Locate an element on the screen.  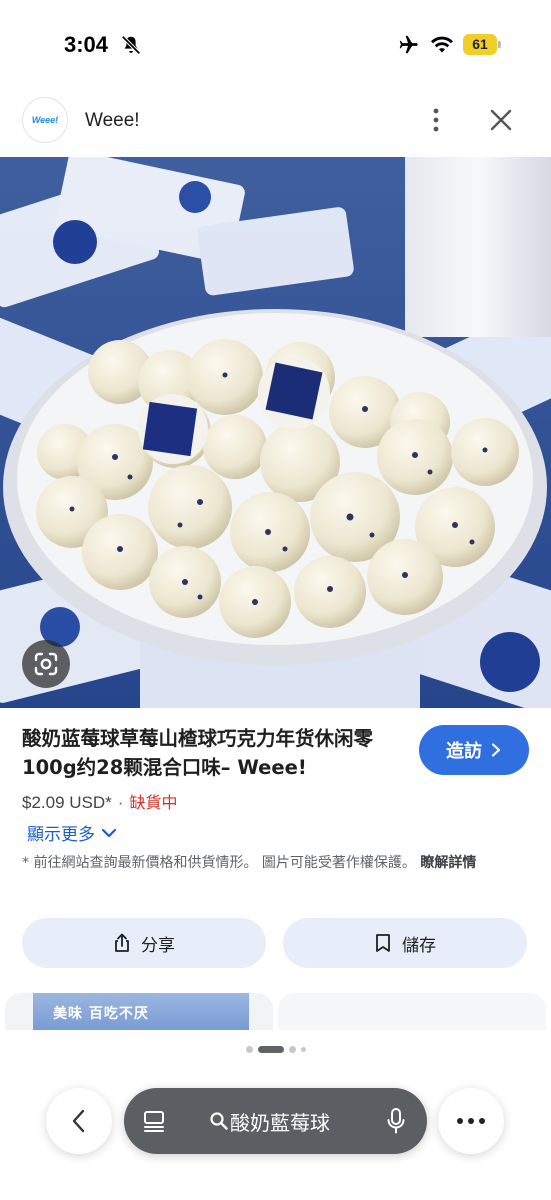
disclaimer-text: * 前往網站查詢最新價格和供貨情形。 圖片可能受著作權保護。 is located at coordinates (219, 863).